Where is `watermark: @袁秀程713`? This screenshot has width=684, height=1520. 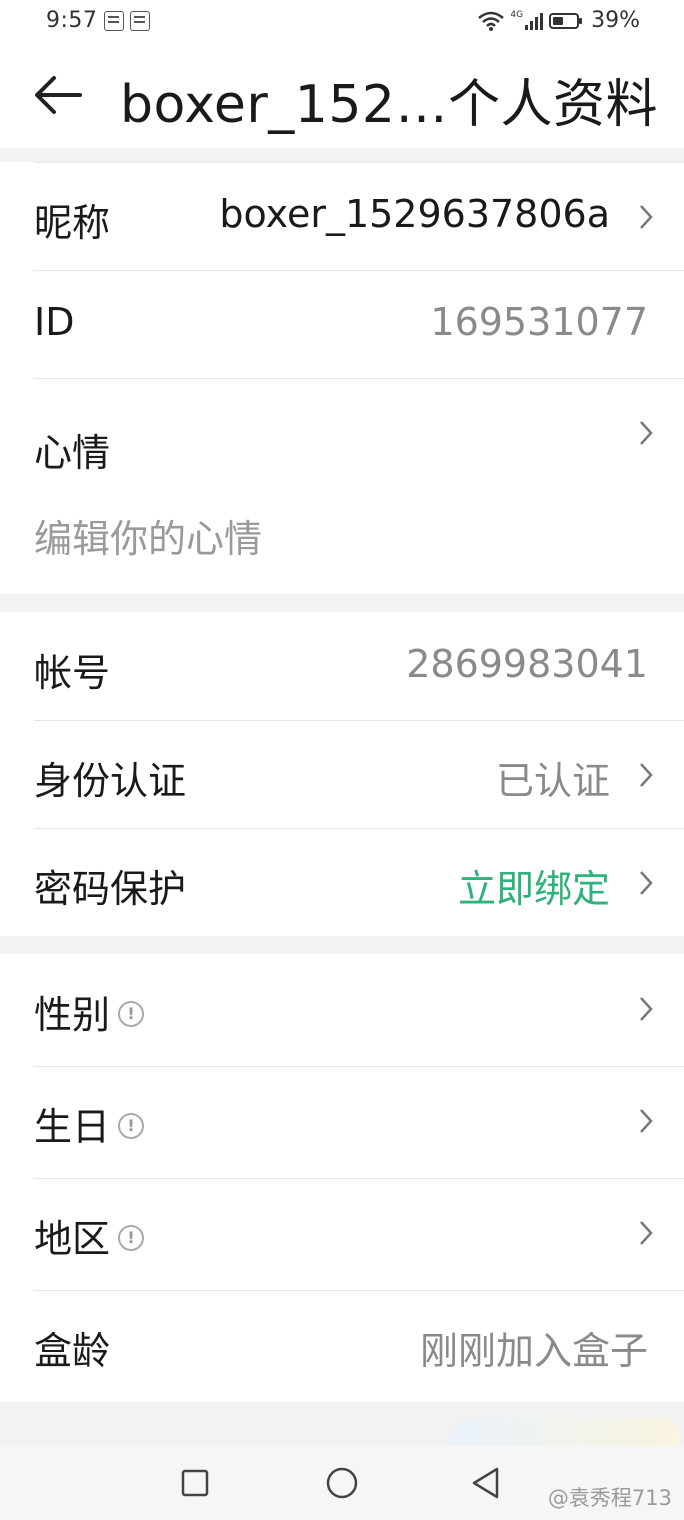 watermark: @袁秀程713 is located at coordinates (609, 1498).